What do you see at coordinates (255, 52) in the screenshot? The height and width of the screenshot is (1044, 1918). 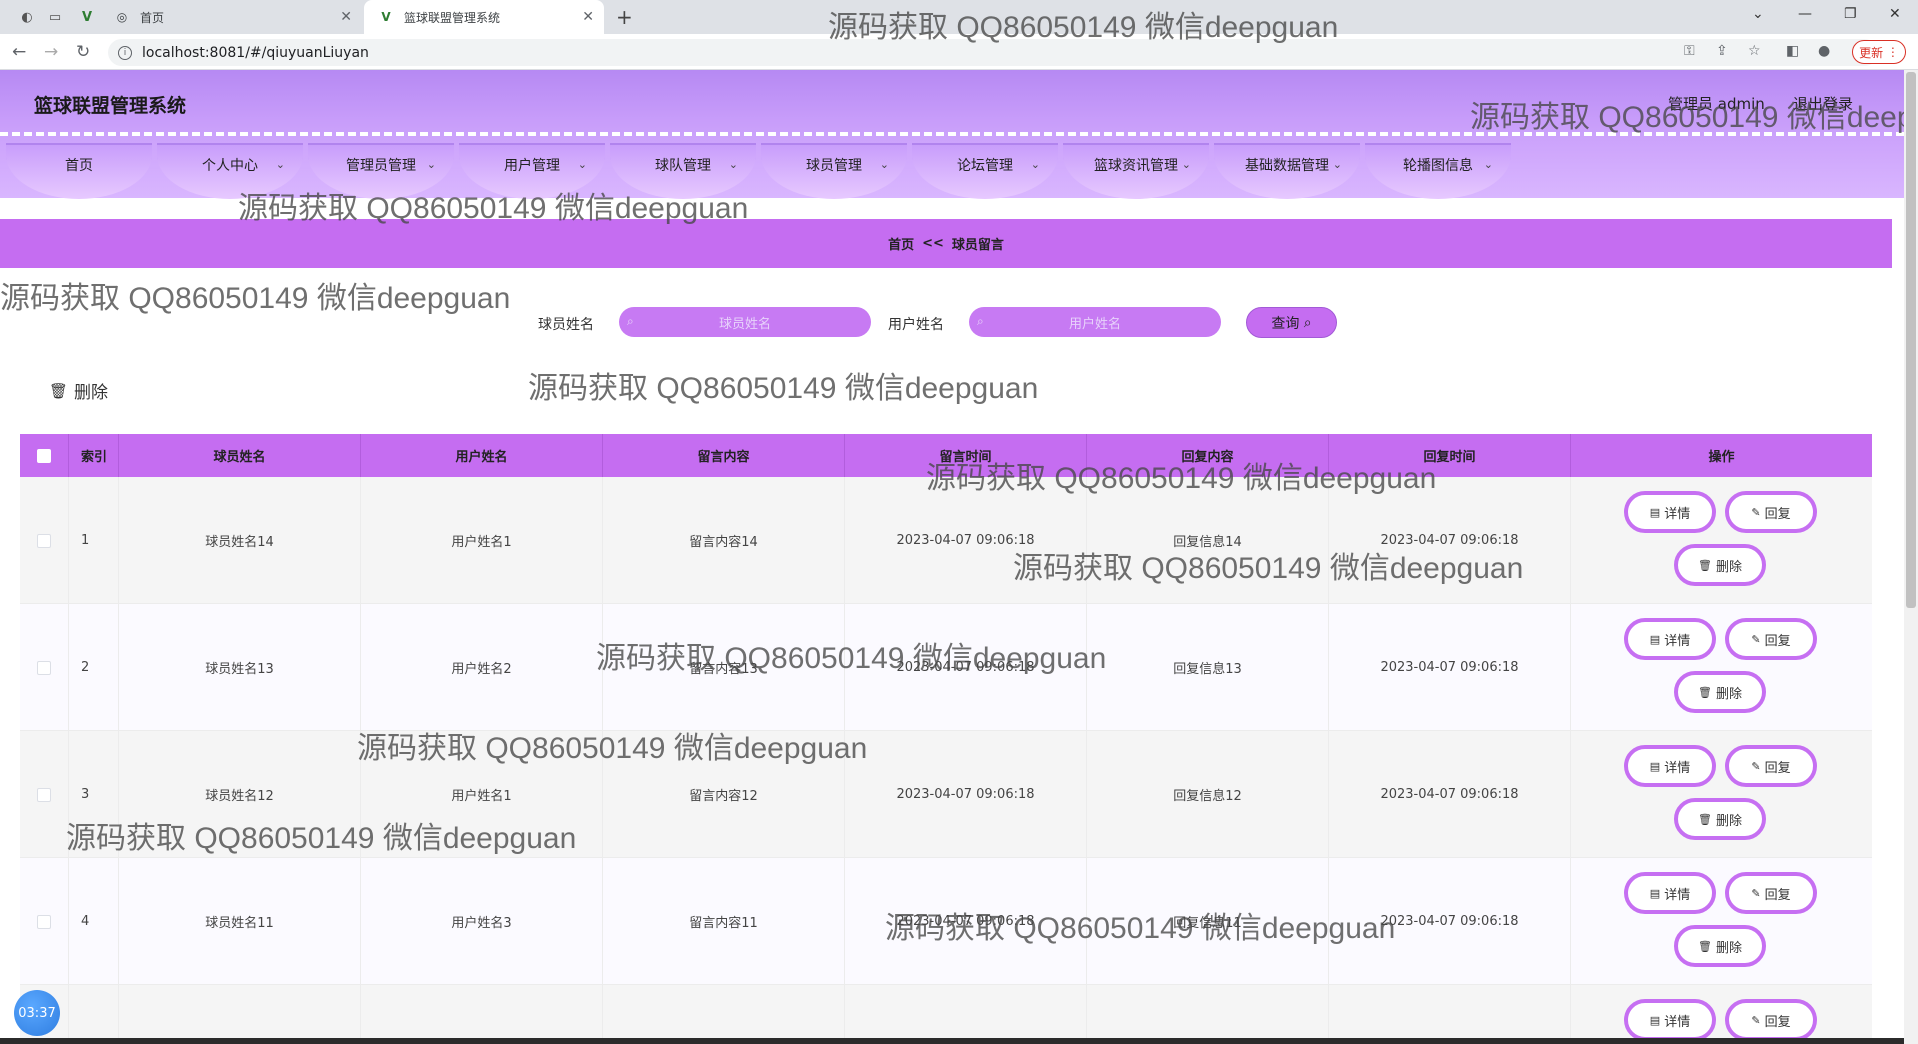 I see `url-text: localhost:8081/#/qiuyuanLiuyan` at bounding box center [255, 52].